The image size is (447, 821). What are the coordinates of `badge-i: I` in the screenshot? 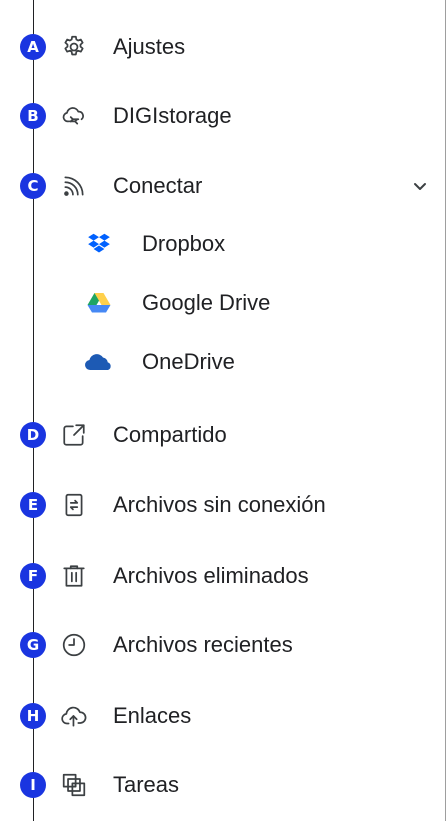 It's located at (33, 785).